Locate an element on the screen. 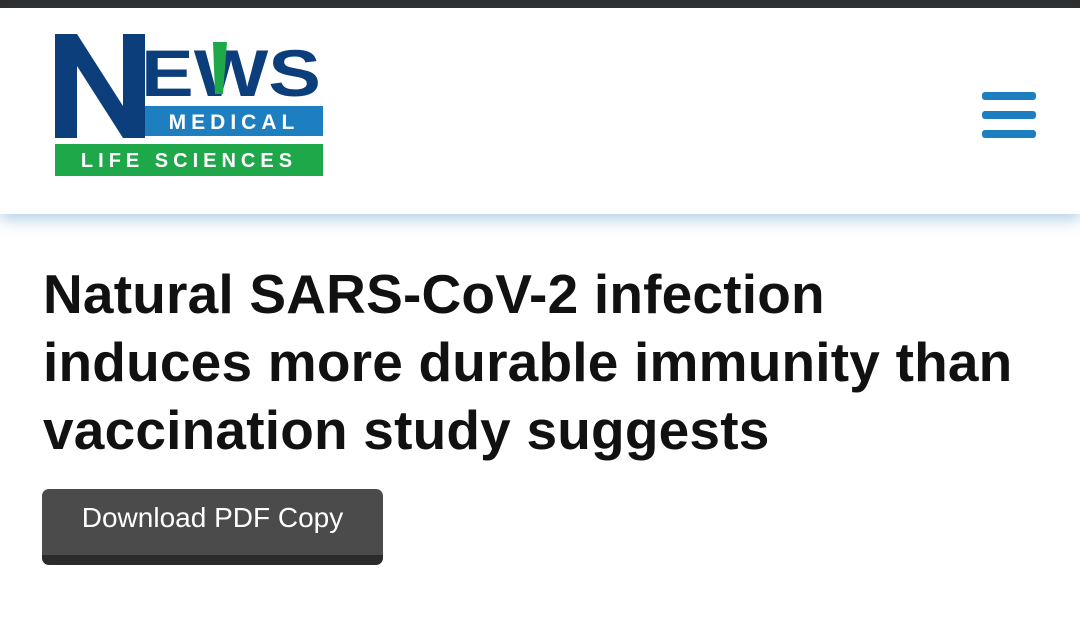 The image size is (1080, 627). menu-bar-top is located at coordinates (1009, 96).